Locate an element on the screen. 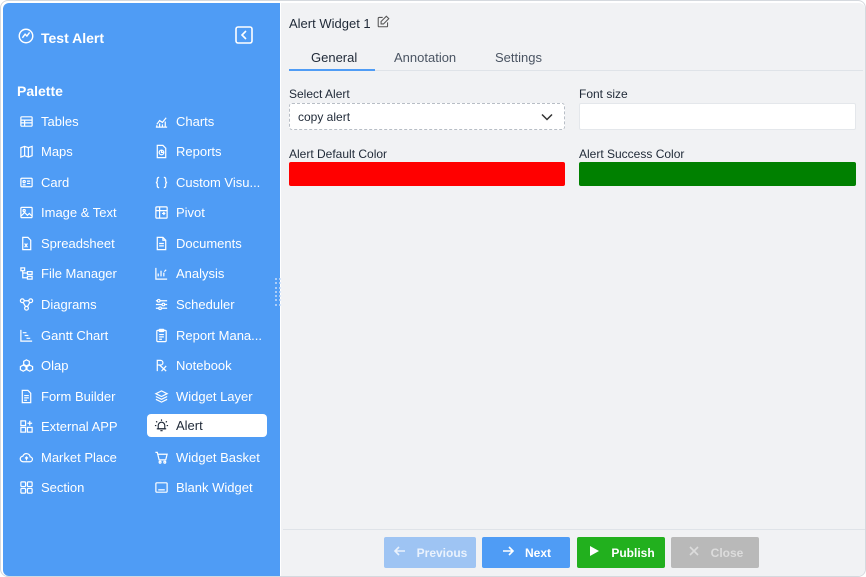 The image size is (866, 577). palette-title: Palette is located at coordinates (40, 91).